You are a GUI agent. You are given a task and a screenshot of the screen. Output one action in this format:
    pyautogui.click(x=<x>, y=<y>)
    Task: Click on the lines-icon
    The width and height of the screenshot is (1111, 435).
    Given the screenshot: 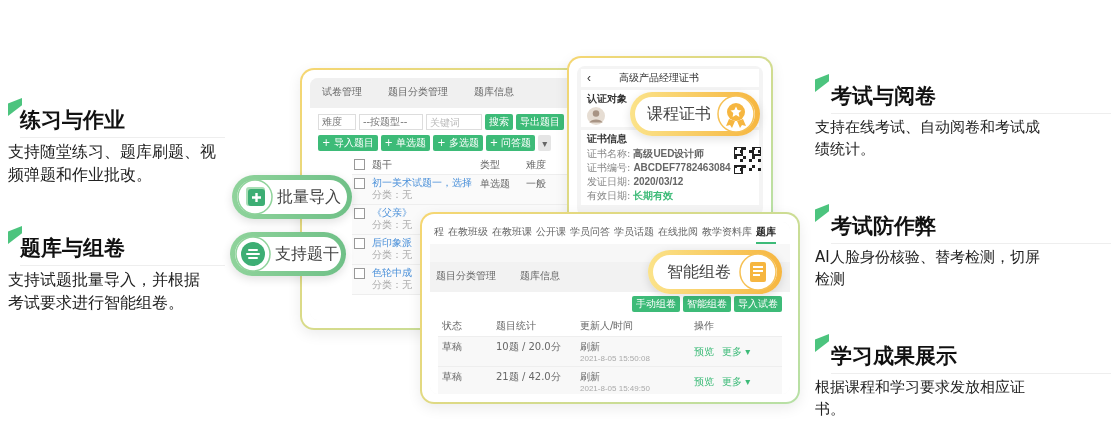 What is the action you would take?
    pyautogui.click(x=253, y=254)
    